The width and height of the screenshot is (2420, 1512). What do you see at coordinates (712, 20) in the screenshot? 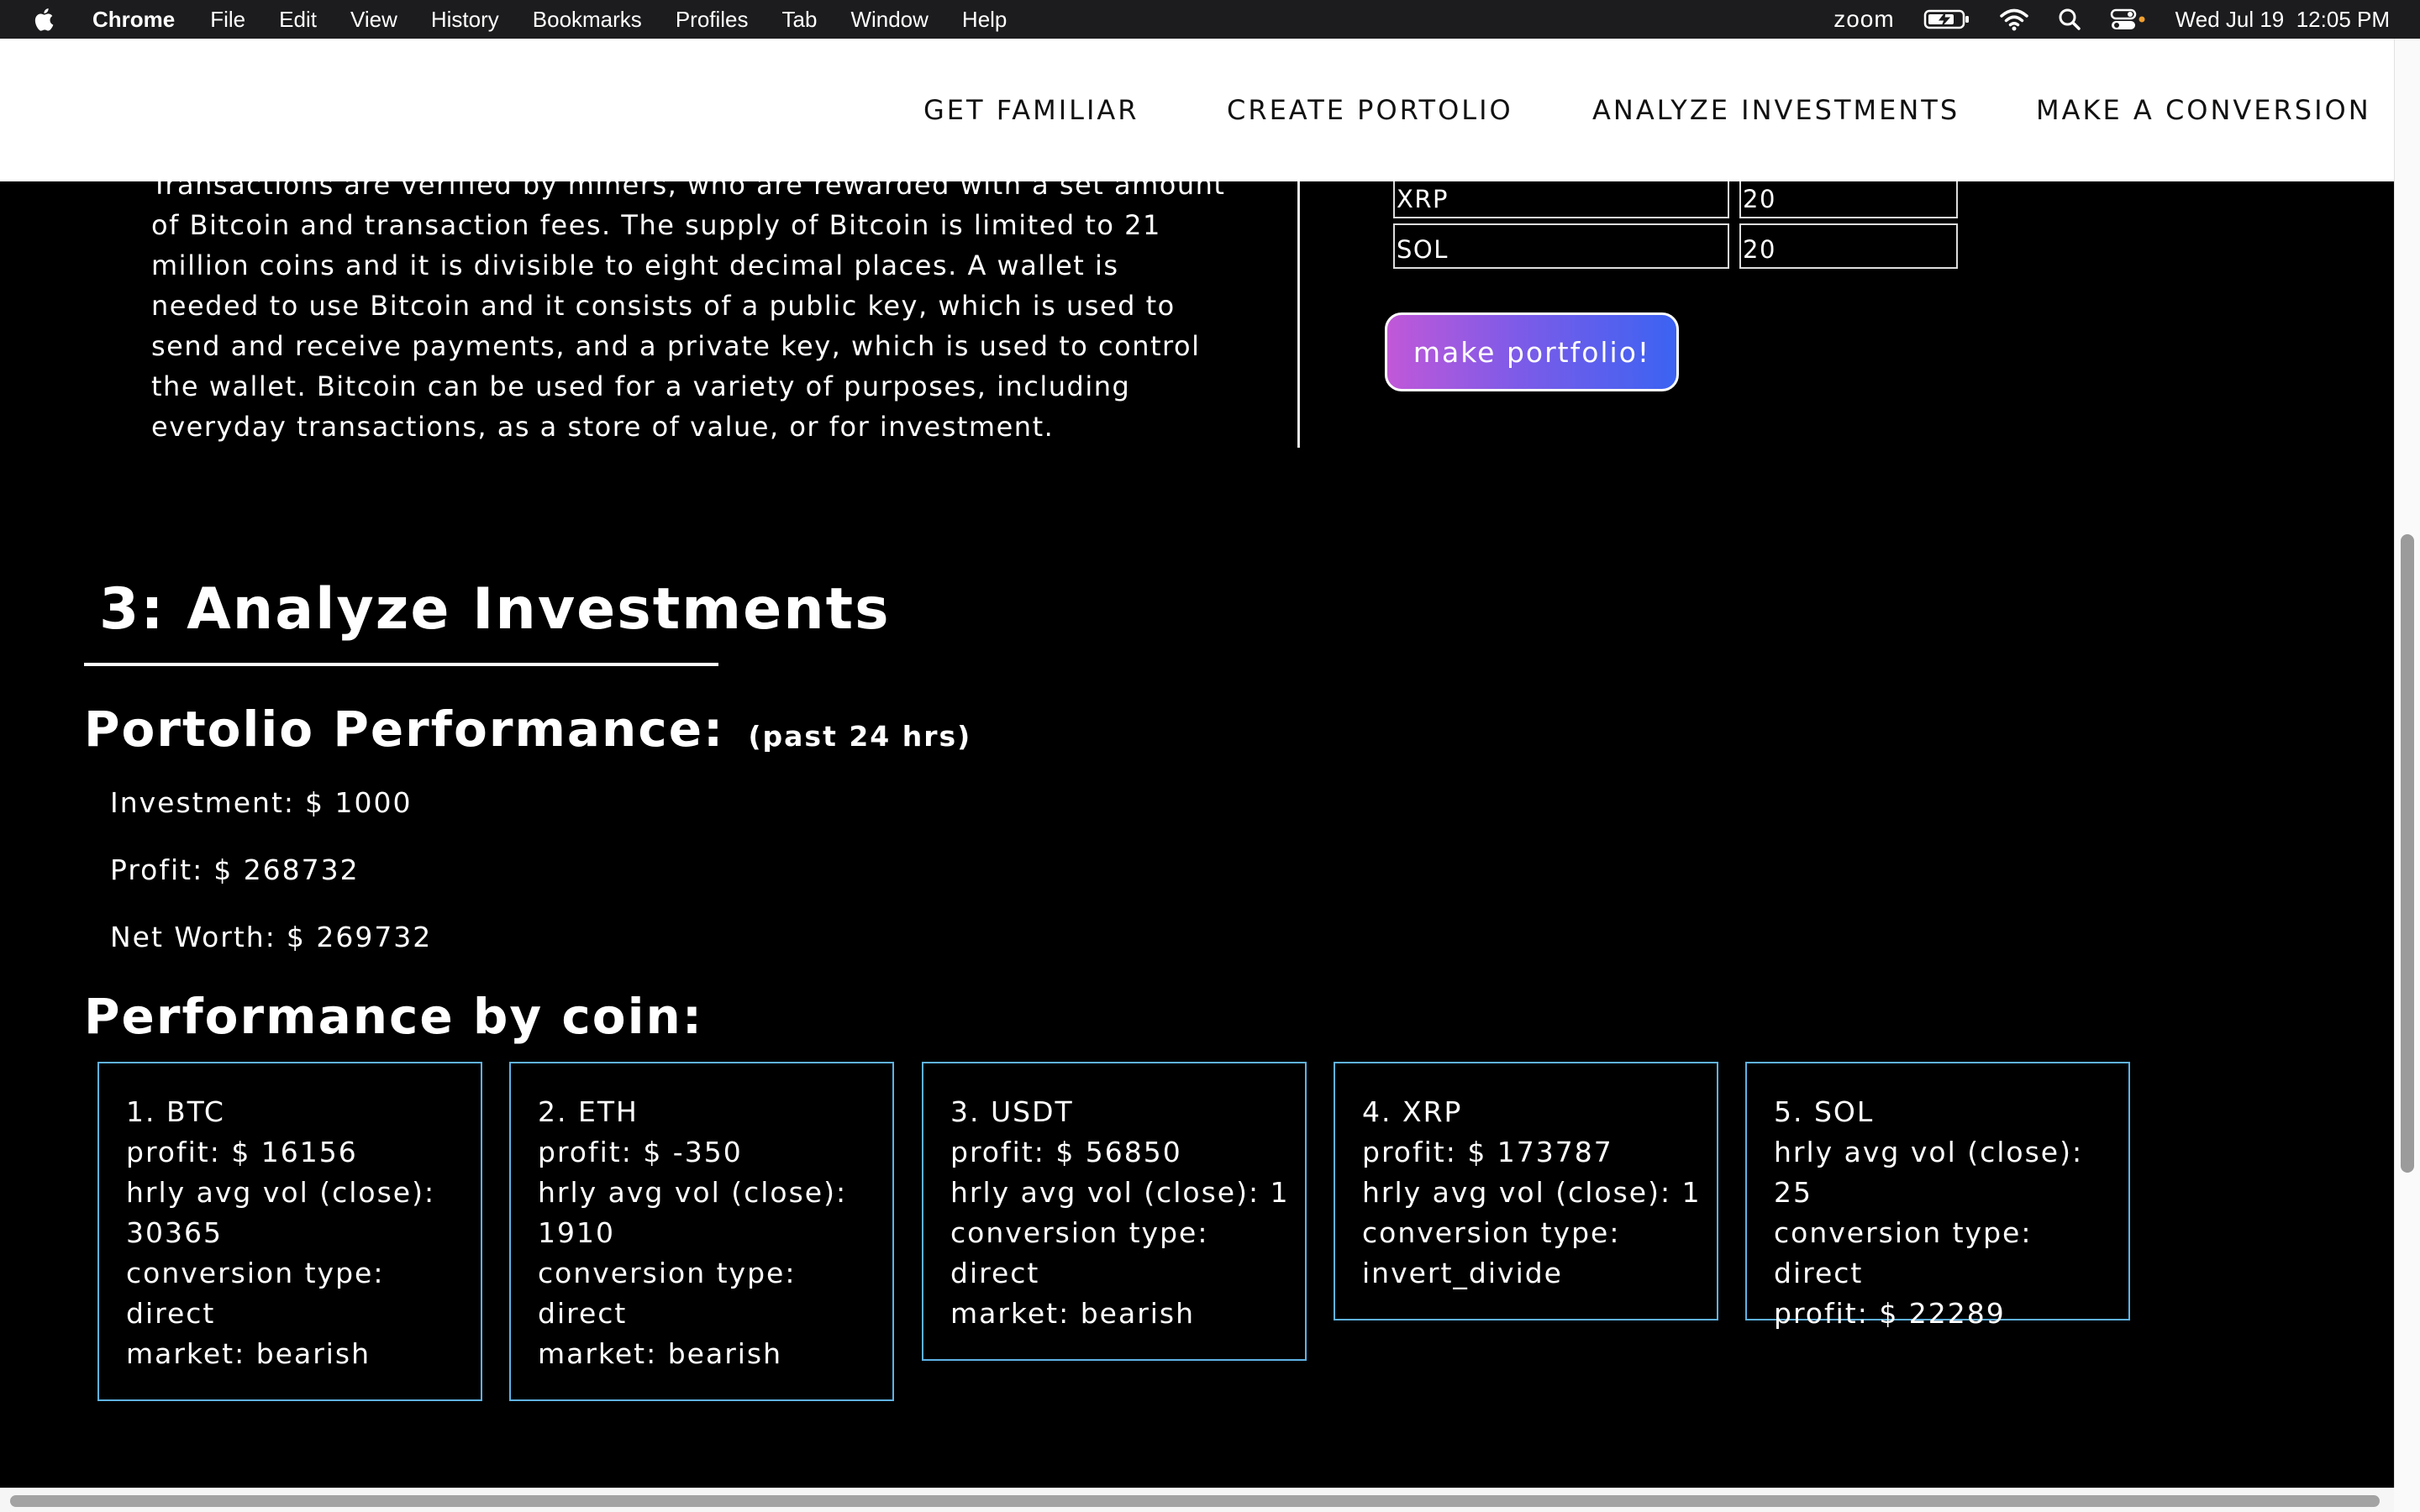
I see `menu-profiles: Profiles` at bounding box center [712, 20].